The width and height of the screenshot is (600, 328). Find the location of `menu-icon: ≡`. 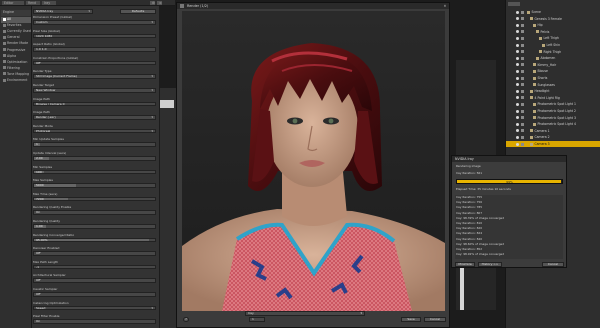

menu-icon: ≡ is located at coordinates (159, 3).